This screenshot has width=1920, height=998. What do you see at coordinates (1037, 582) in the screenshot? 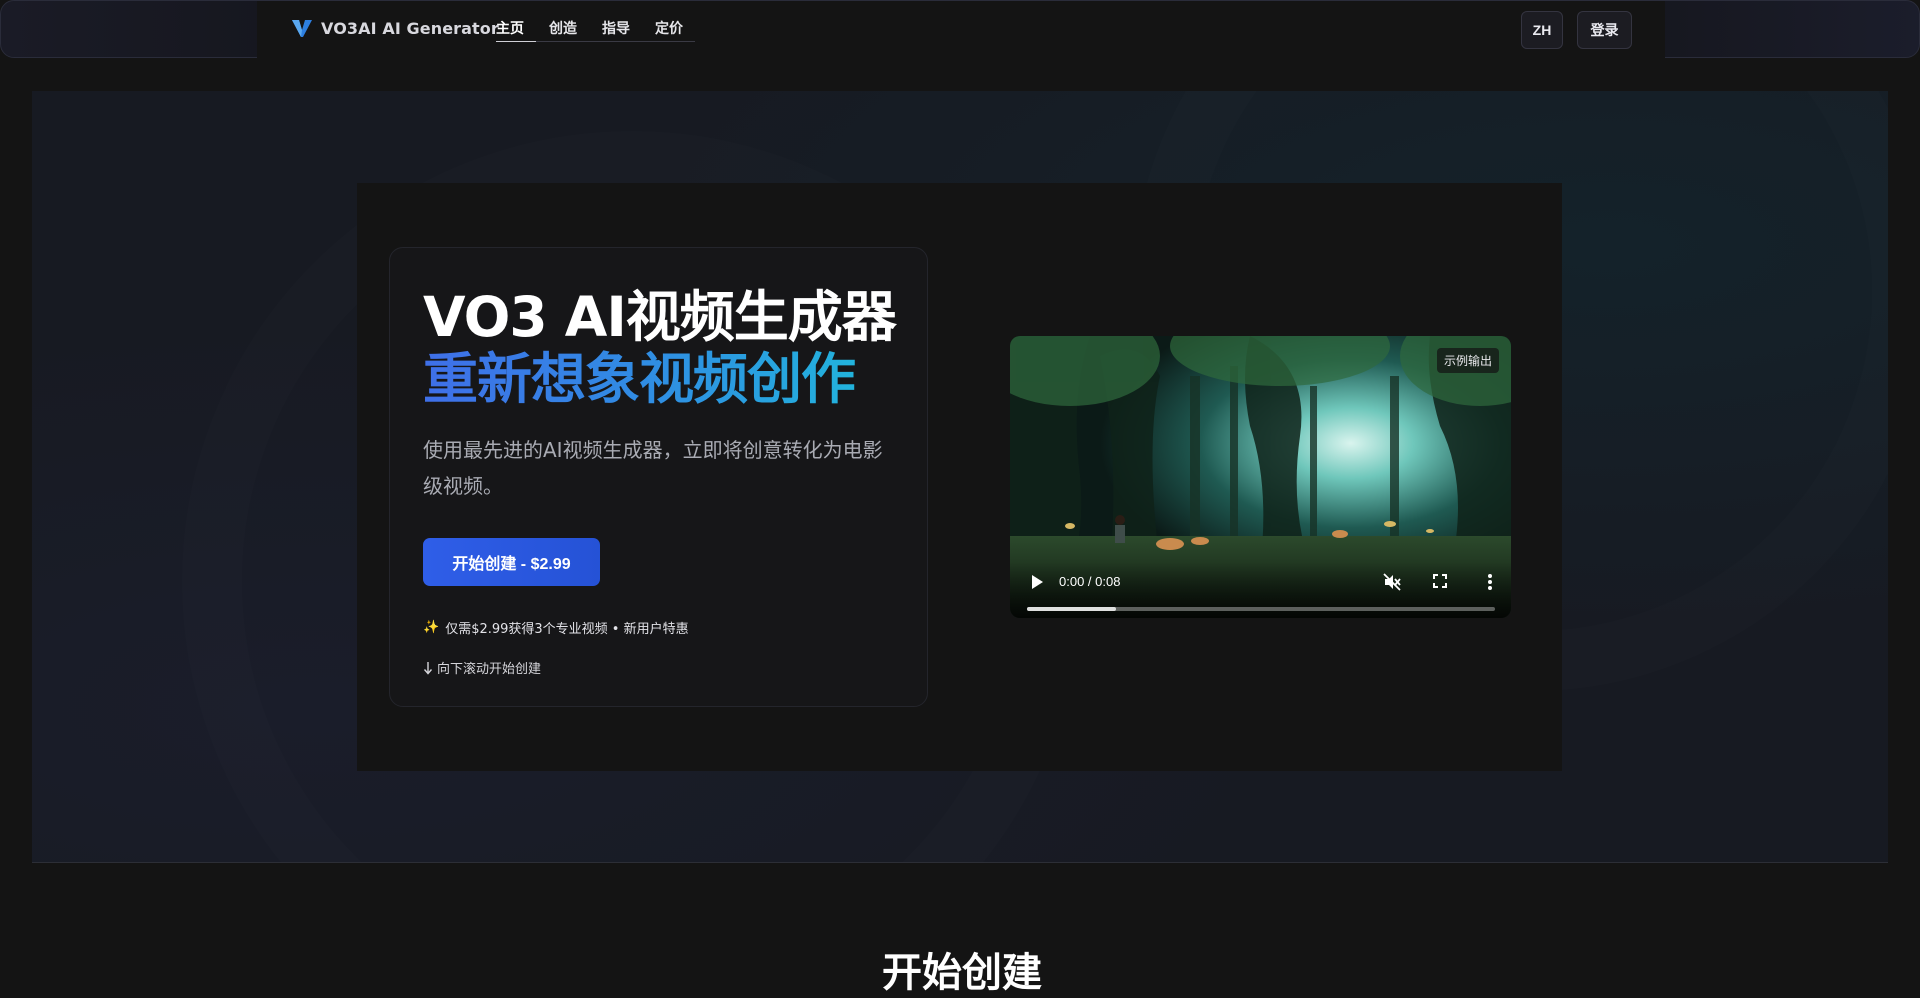
I see `play-icon` at bounding box center [1037, 582].